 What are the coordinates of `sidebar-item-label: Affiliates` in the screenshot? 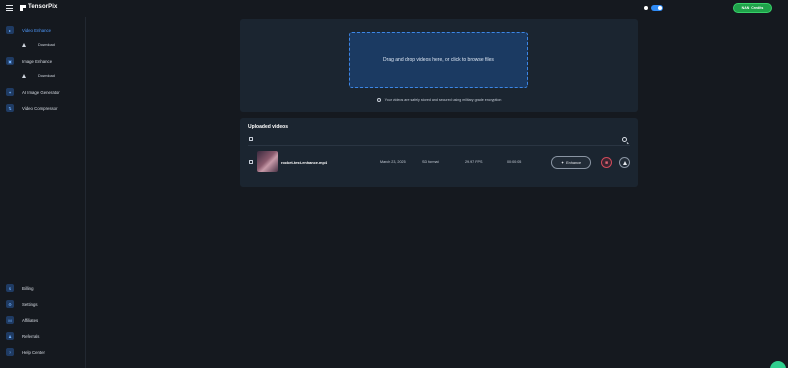 It's located at (30, 320).